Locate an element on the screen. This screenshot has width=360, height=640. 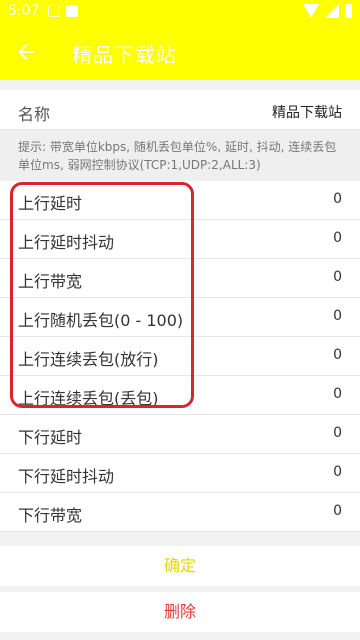
name-value: 精品下载站 is located at coordinates (307, 112).